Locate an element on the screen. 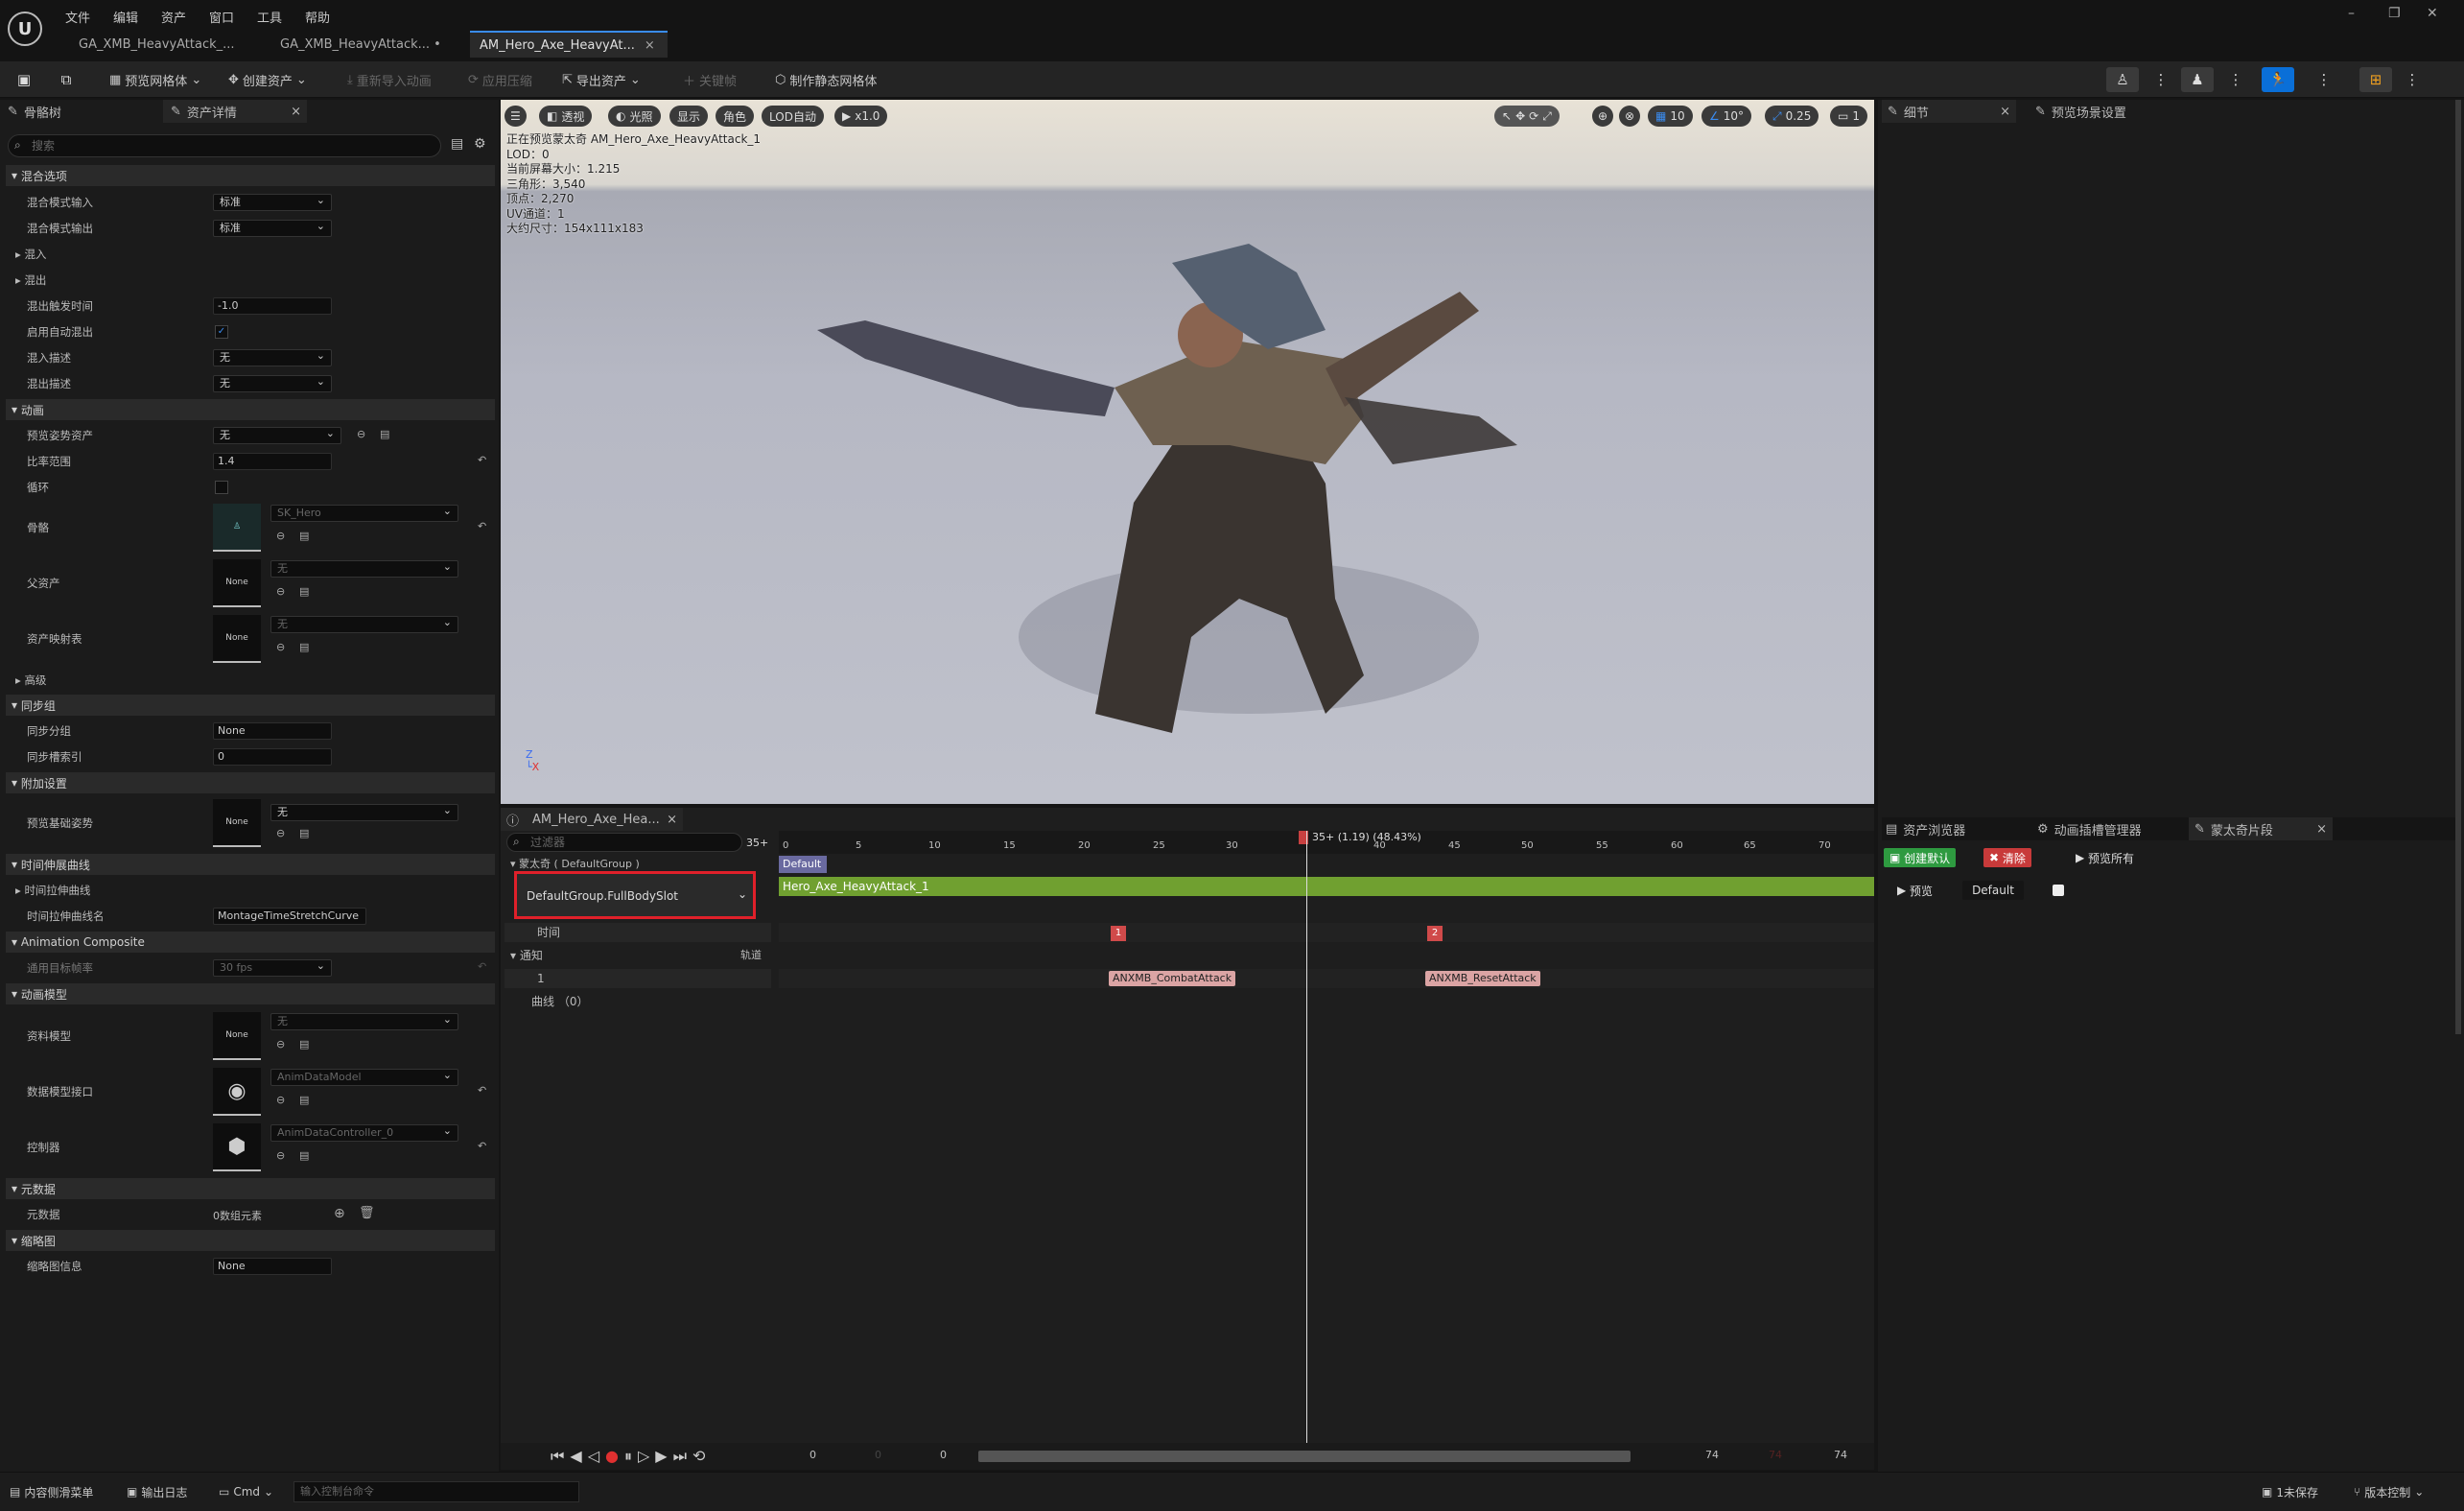 The height and width of the screenshot is (1511, 2464). tab-asset-details: ✎ 资产详情 × is located at coordinates (235, 111).